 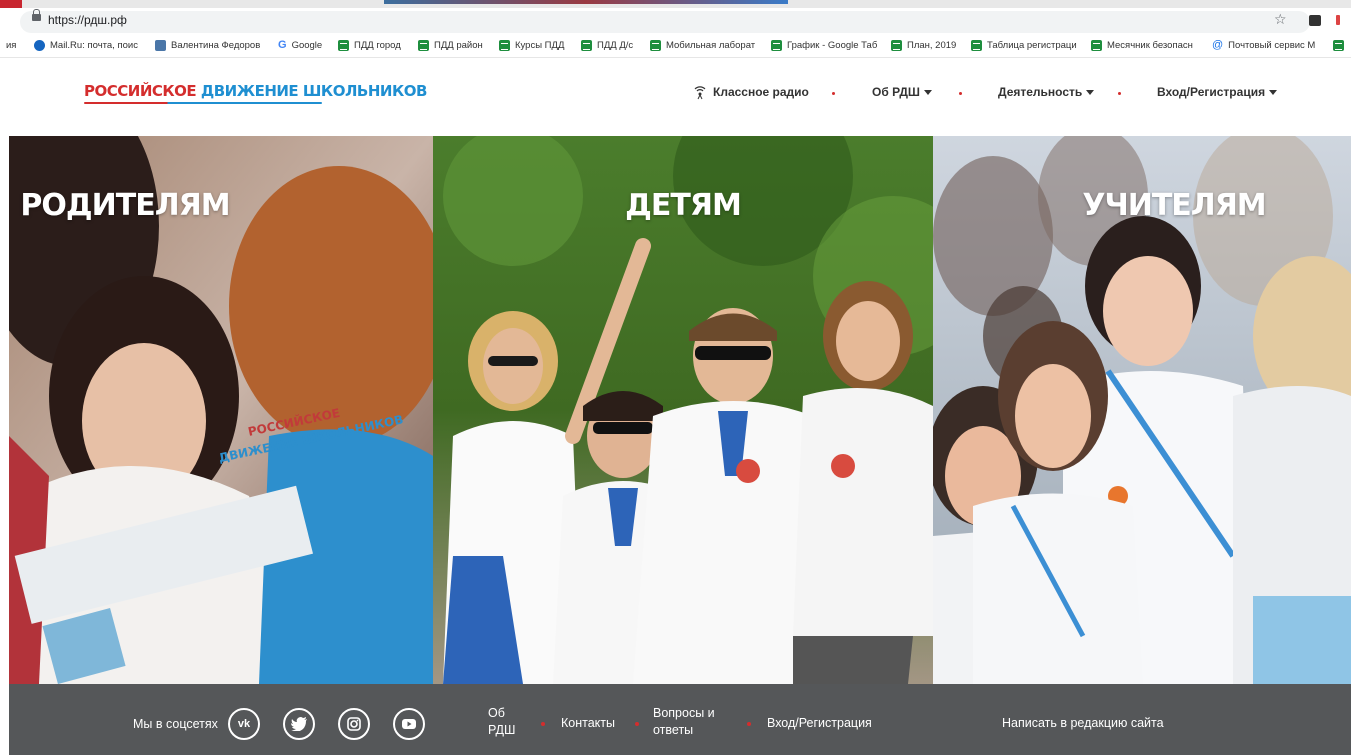 What do you see at coordinates (87, 20) in the screenshot?
I see `url-text: https://рдш.рф` at bounding box center [87, 20].